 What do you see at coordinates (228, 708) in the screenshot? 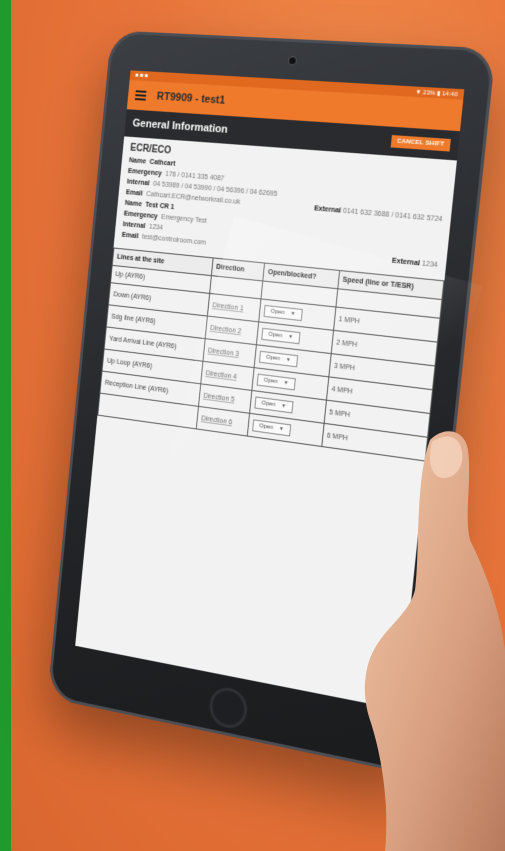
I see `home-button` at bounding box center [228, 708].